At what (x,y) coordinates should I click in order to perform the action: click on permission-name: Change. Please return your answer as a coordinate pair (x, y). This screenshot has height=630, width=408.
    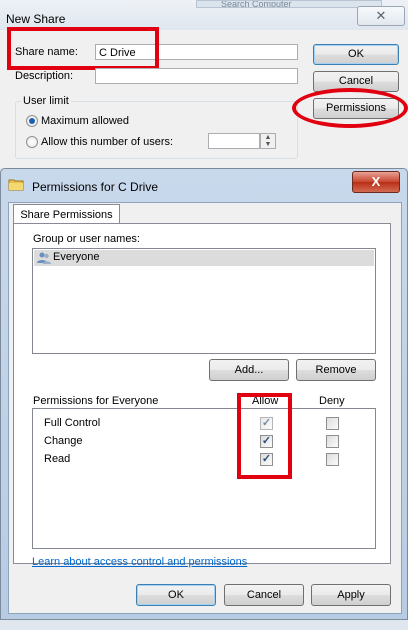
    Looking at the image, I should click on (63, 441).